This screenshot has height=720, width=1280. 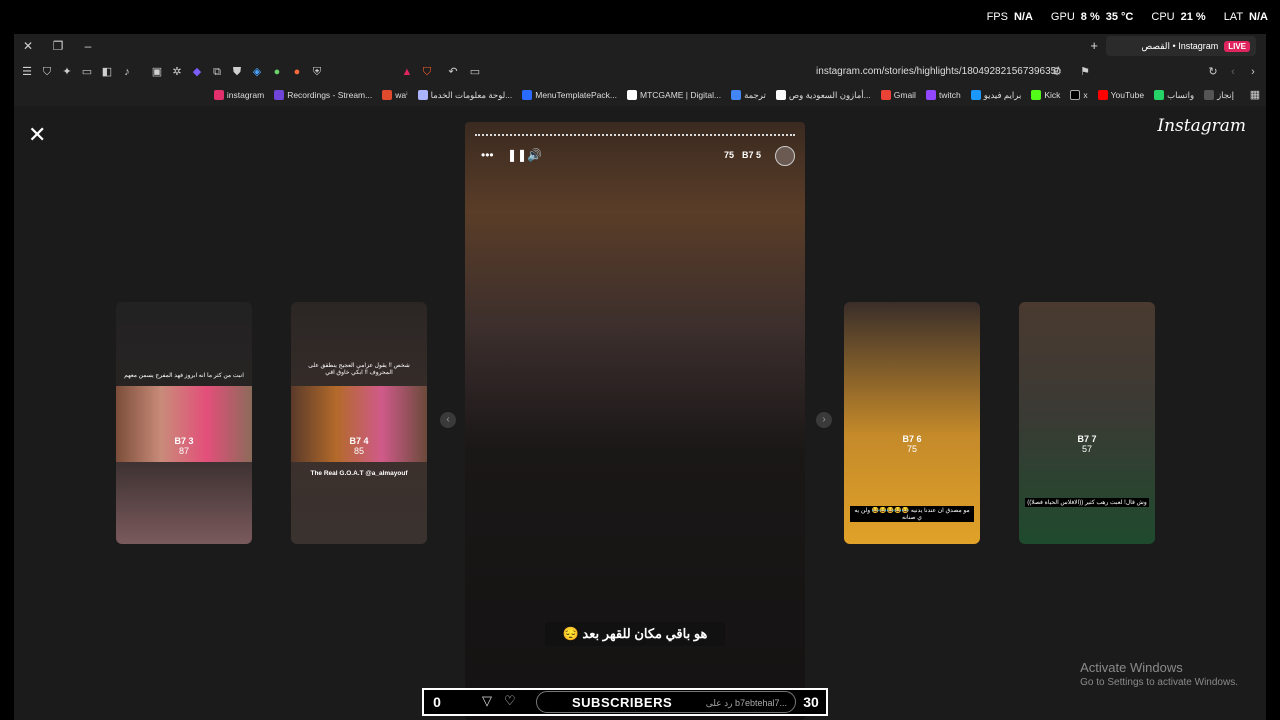 I want to click on avatar, so click(x=785, y=156).